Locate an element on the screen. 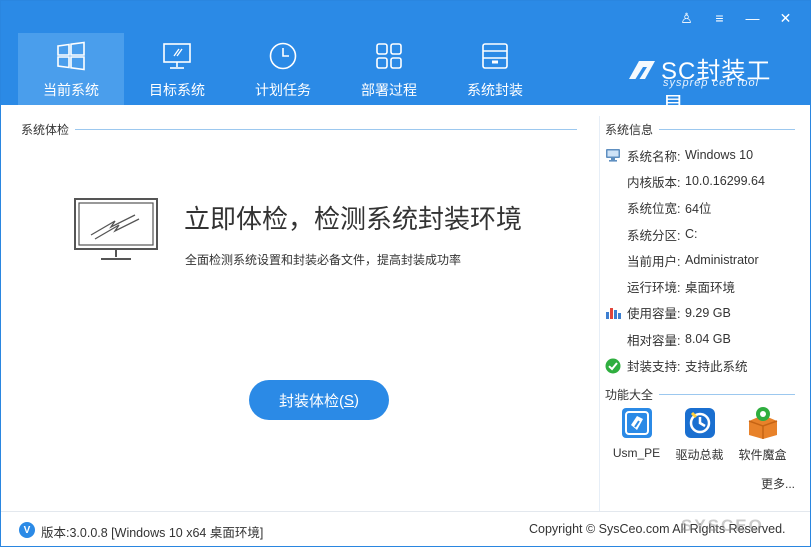 This screenshot has height=547, width=811. section-header-check: 系统体检 is located at coordinates (299, 129).